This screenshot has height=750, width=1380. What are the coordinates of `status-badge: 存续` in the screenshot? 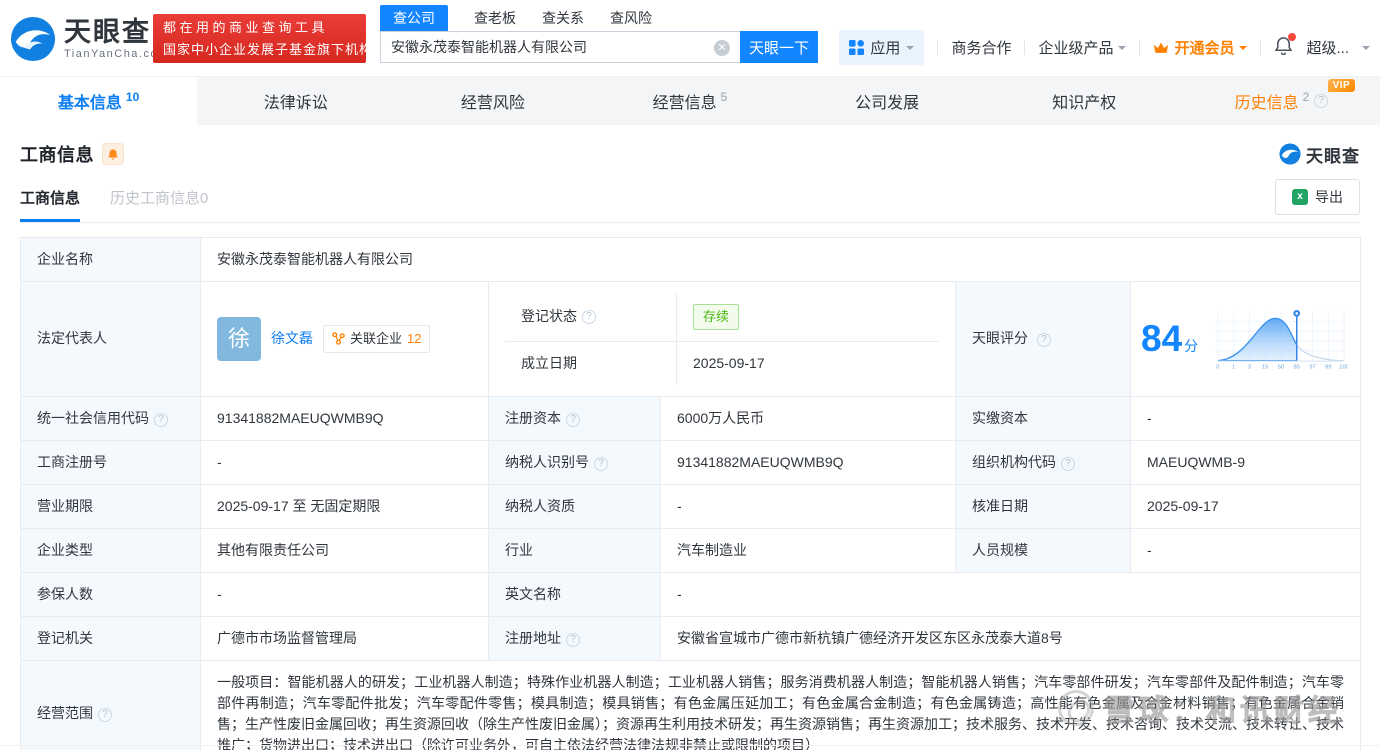 It's located at (716, 317).